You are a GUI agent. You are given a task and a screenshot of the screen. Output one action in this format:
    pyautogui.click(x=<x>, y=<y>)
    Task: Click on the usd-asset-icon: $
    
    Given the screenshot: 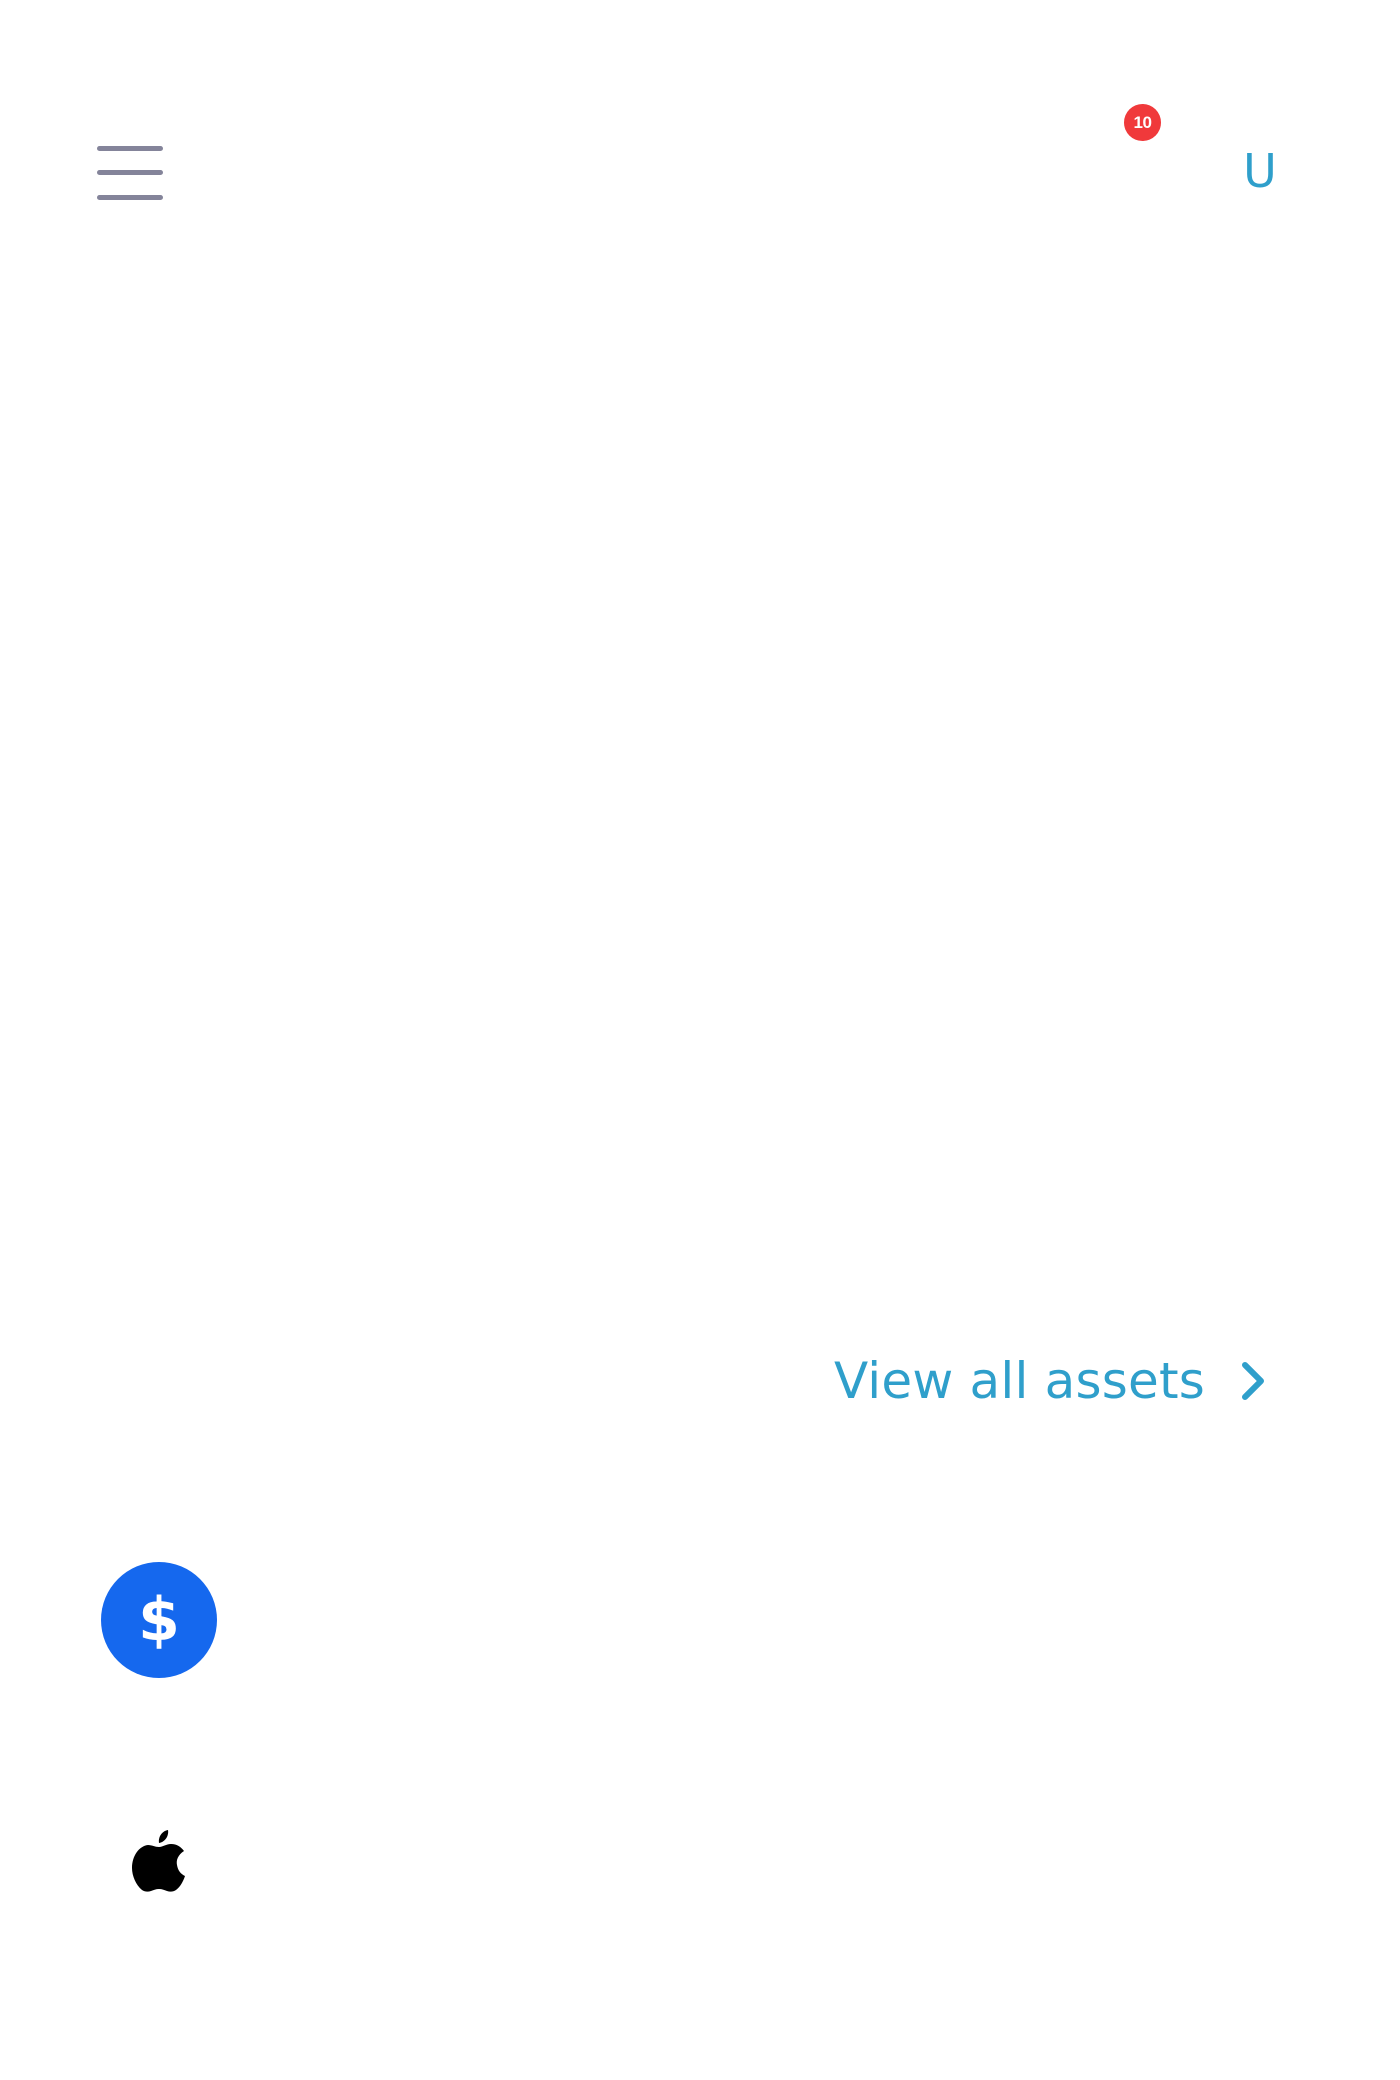 What is the action you would take?
    pyautogui.click(x=159, y=1620)
    